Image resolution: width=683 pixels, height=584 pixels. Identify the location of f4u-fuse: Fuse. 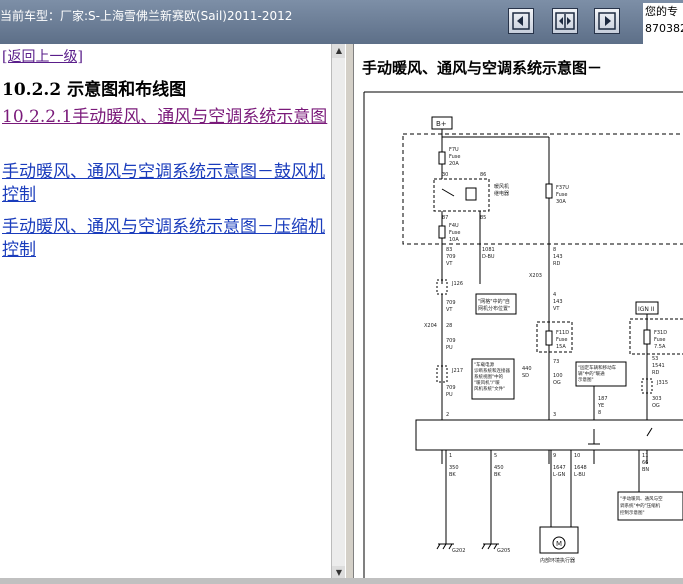
(454, 233).